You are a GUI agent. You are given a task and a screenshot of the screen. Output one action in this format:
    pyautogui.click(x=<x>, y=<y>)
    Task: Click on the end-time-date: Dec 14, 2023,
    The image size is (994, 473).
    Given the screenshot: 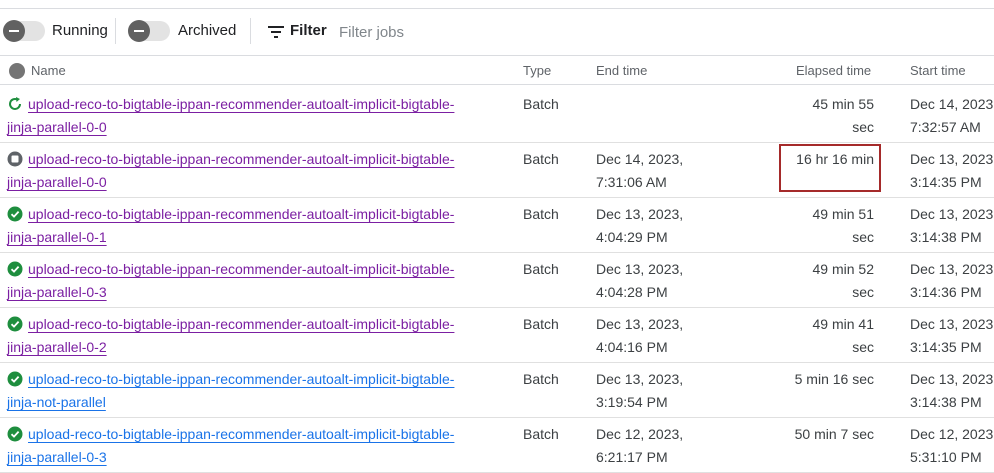 What is the action you would take?
    pyautogui.click(x=640, y=159)
    